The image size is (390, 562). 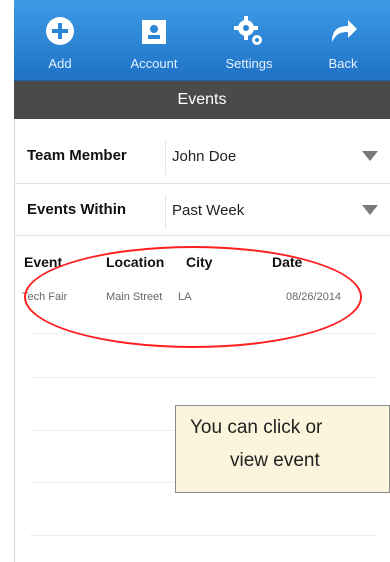 What do you see at coordinates (202, 100) in the screenshot?
I see `page-title: Events` at bounding box center [202, 100].